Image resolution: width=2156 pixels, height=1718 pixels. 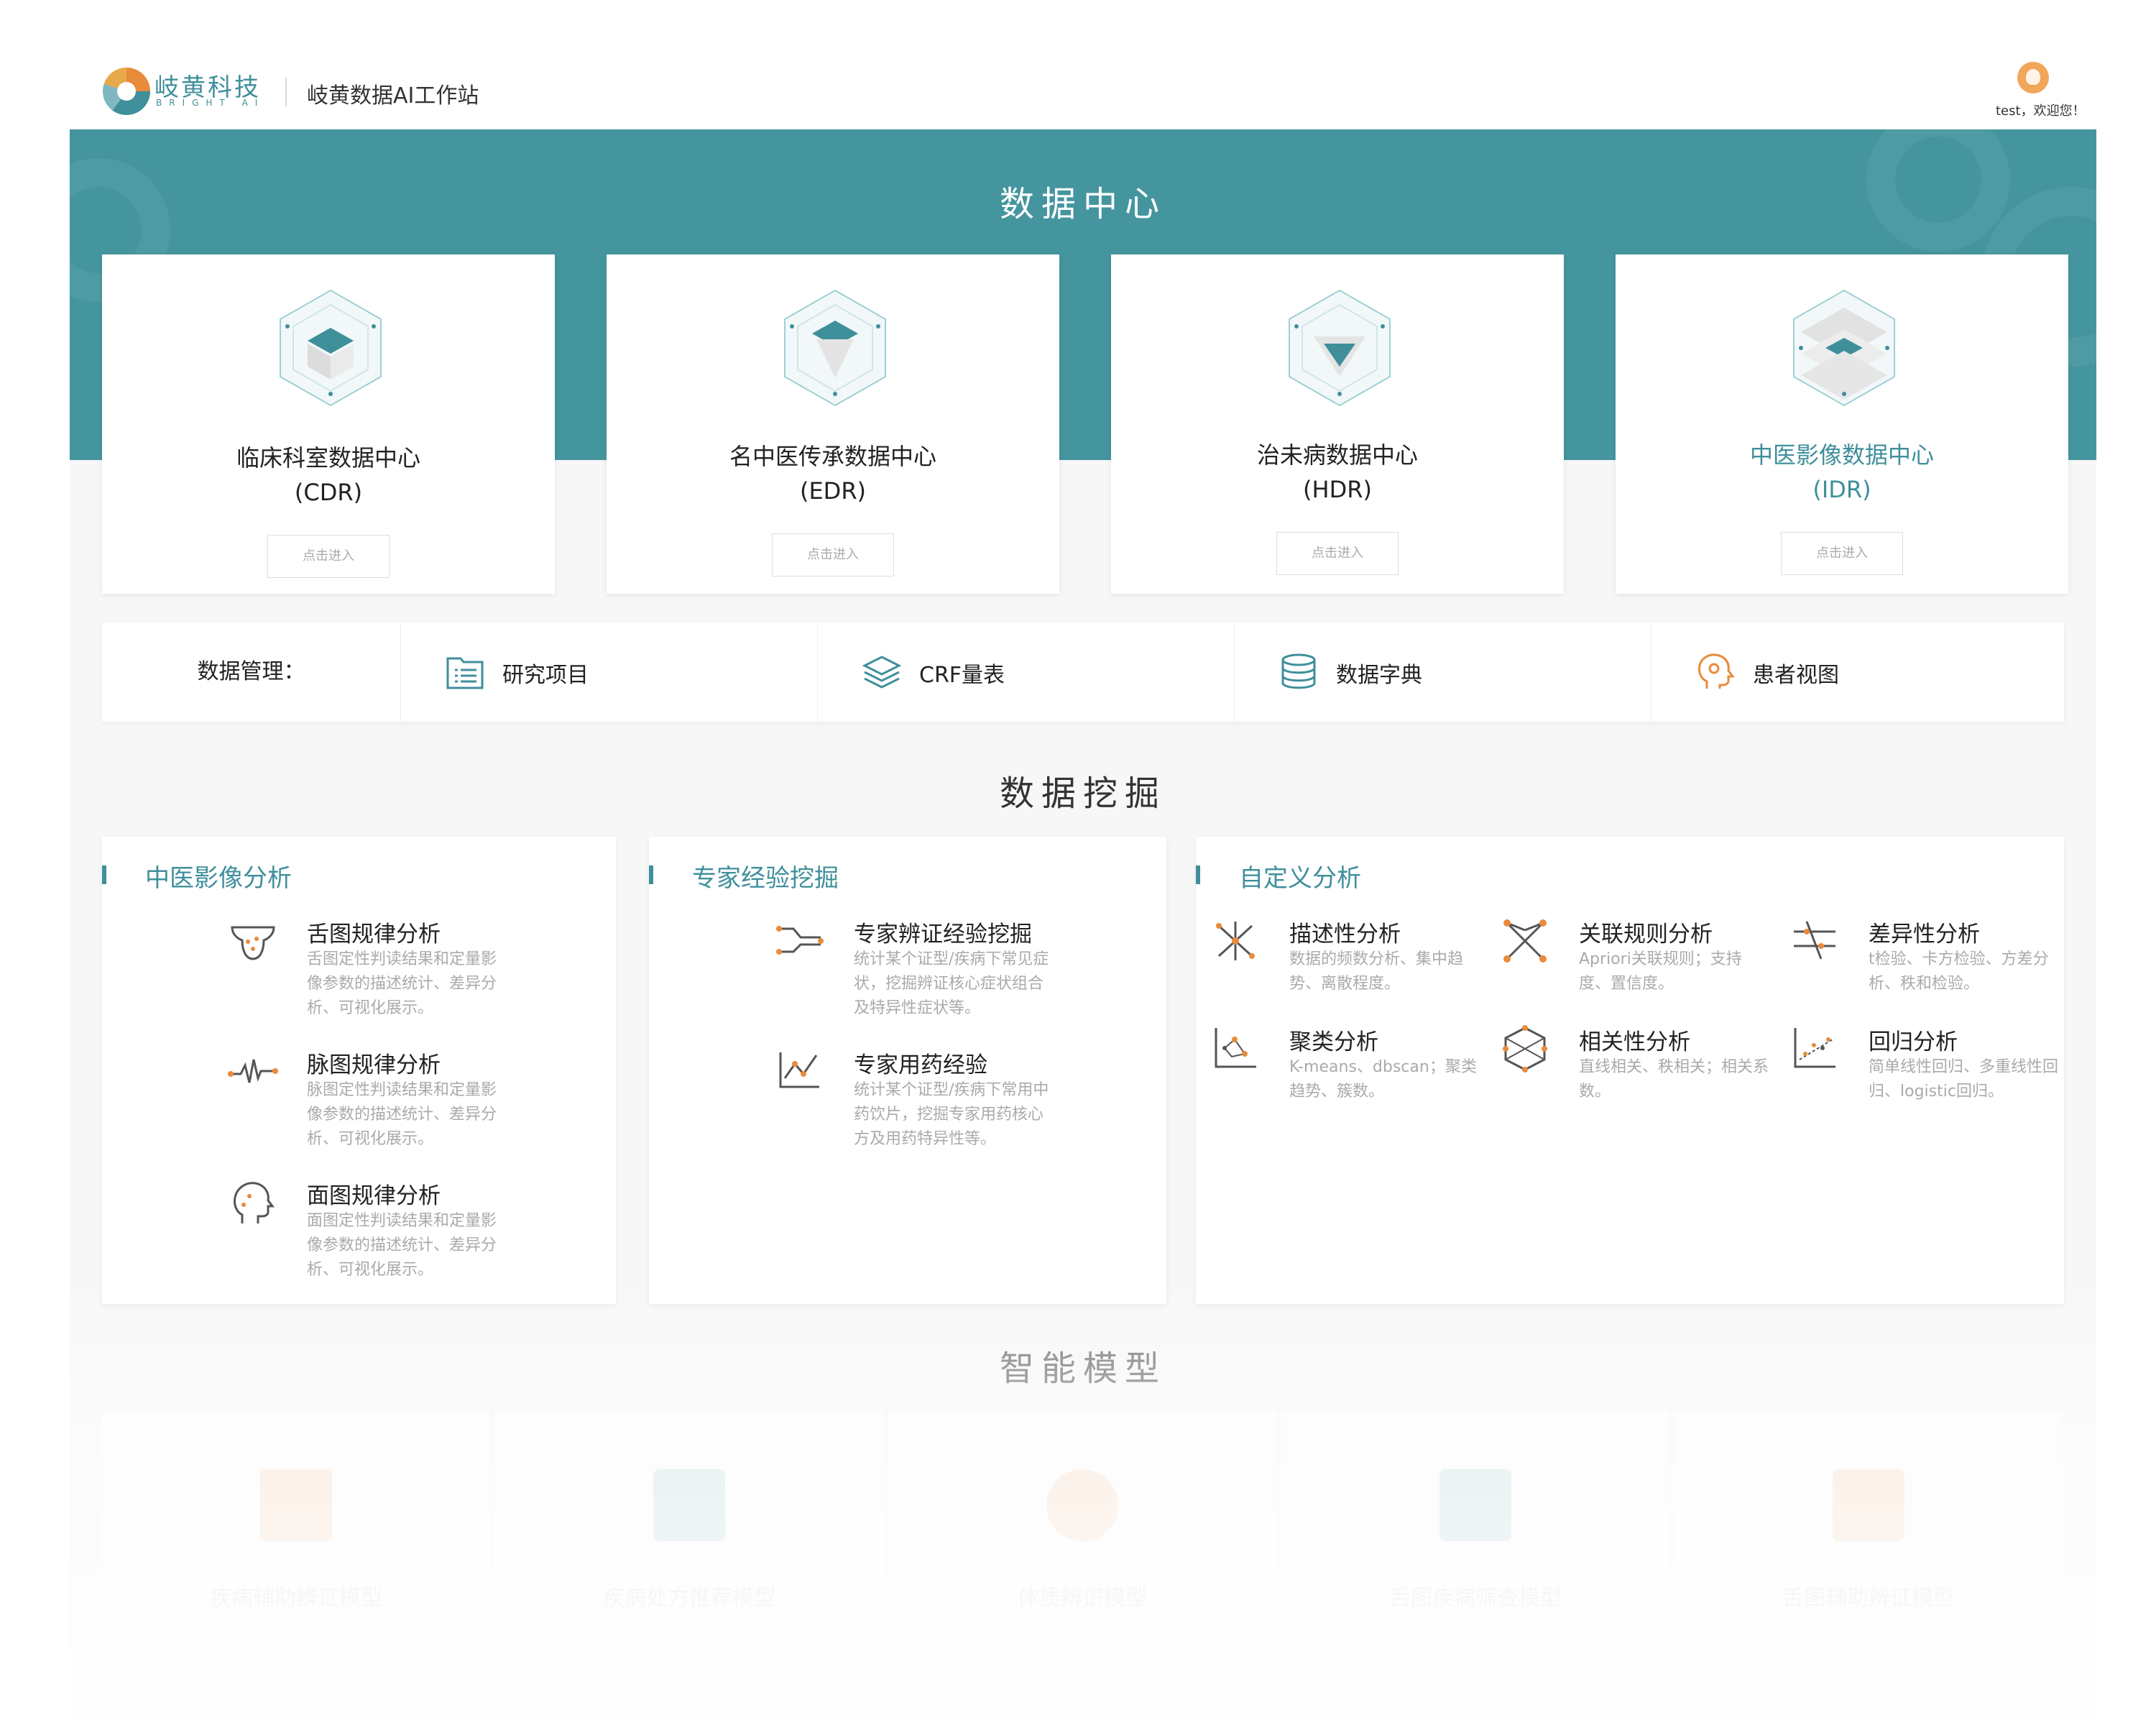 What do you see at coordinates (1083, 204) in the screenshot?
I see `data-center-title: 数据中心` at bounding box center [1083, 204].